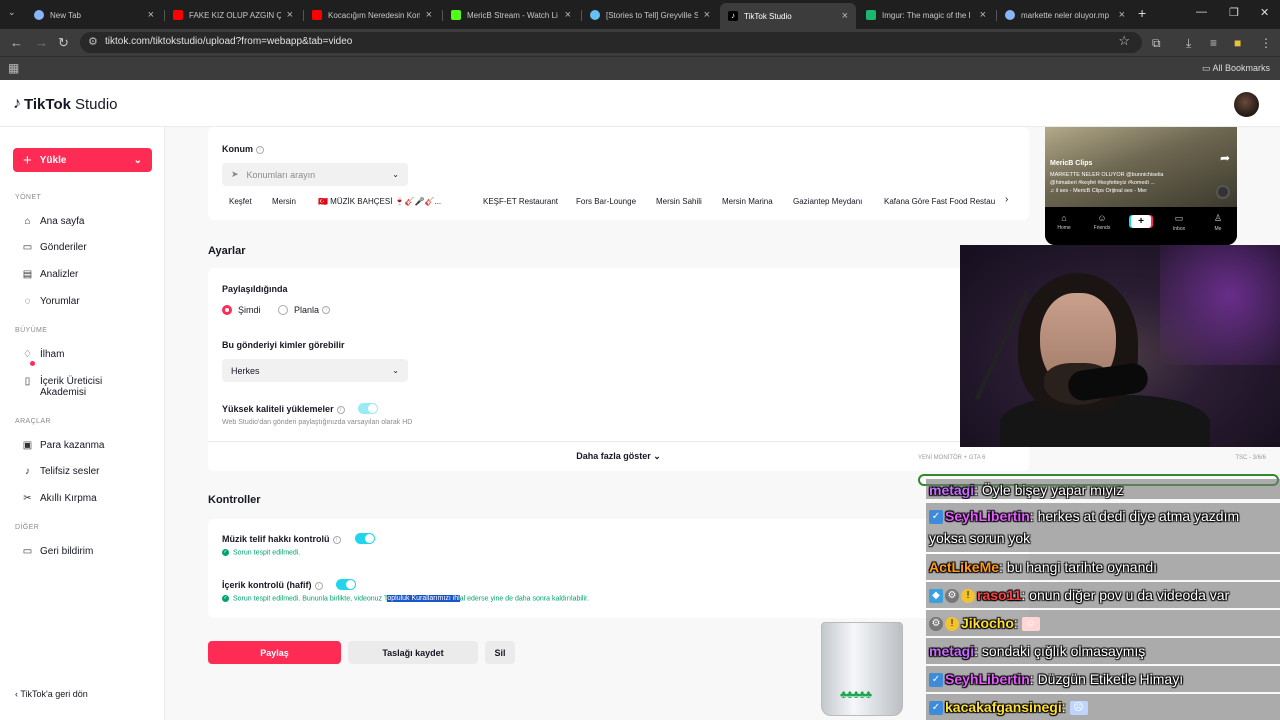 The image size is (1280, 720). What do you see at coordinates (54, 247) in the screenshot?
I see `sidebar-item-posts: ▭ Gönderiler` at bounding box center [54, 247].